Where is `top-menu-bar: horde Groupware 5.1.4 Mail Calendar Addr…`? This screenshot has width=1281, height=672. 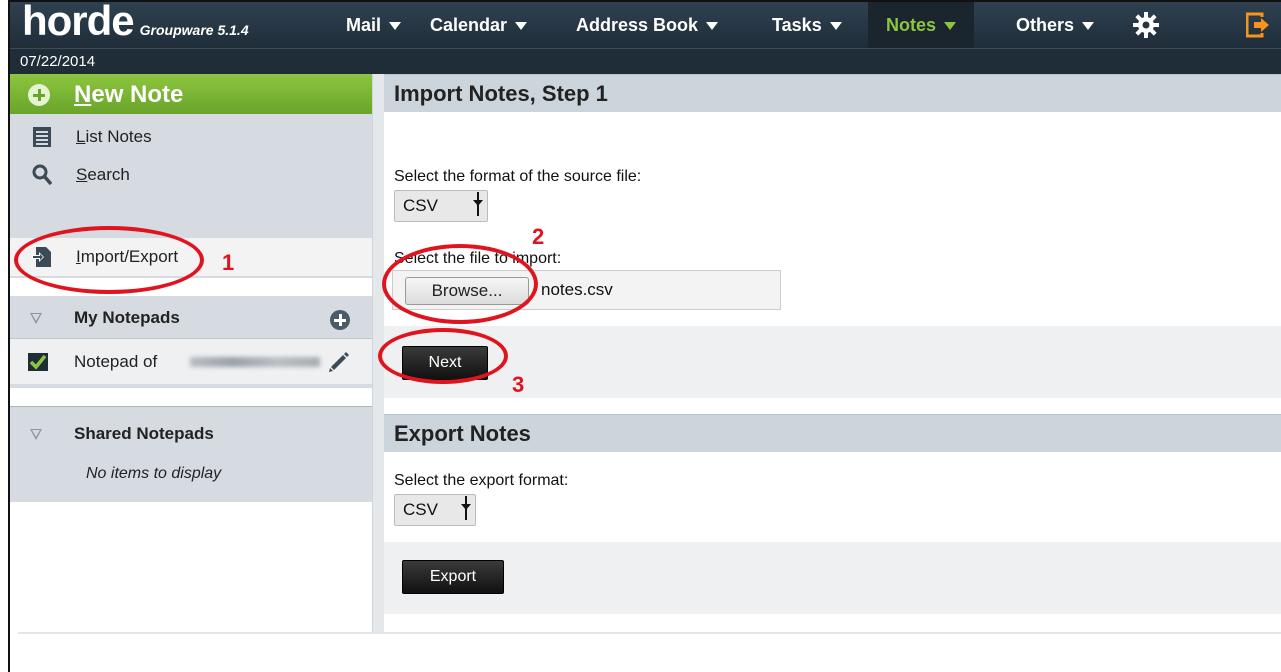
top-menu-bar: horde Groupware 5.1.4 Mail Calendar Addr… is located at coordinates (645, 24).